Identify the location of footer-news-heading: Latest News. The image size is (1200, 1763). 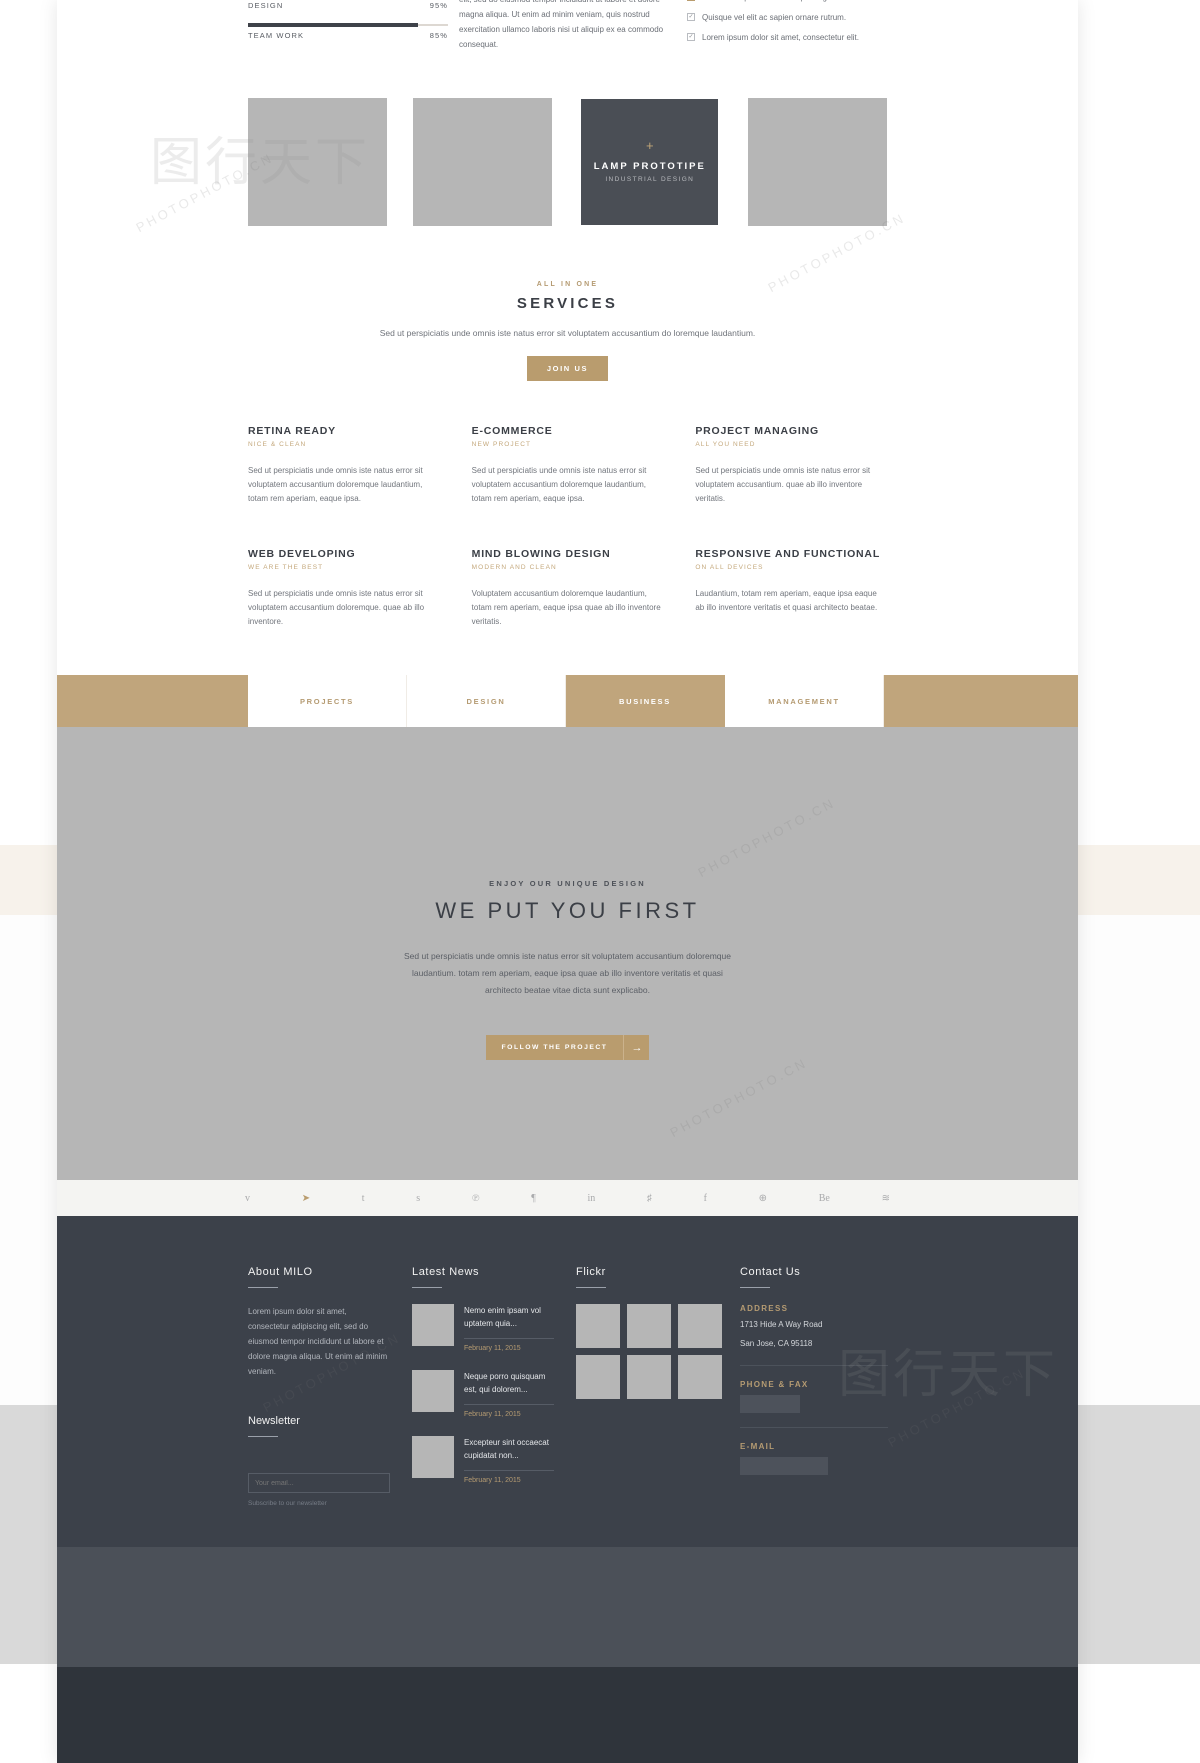
(446, 1272).